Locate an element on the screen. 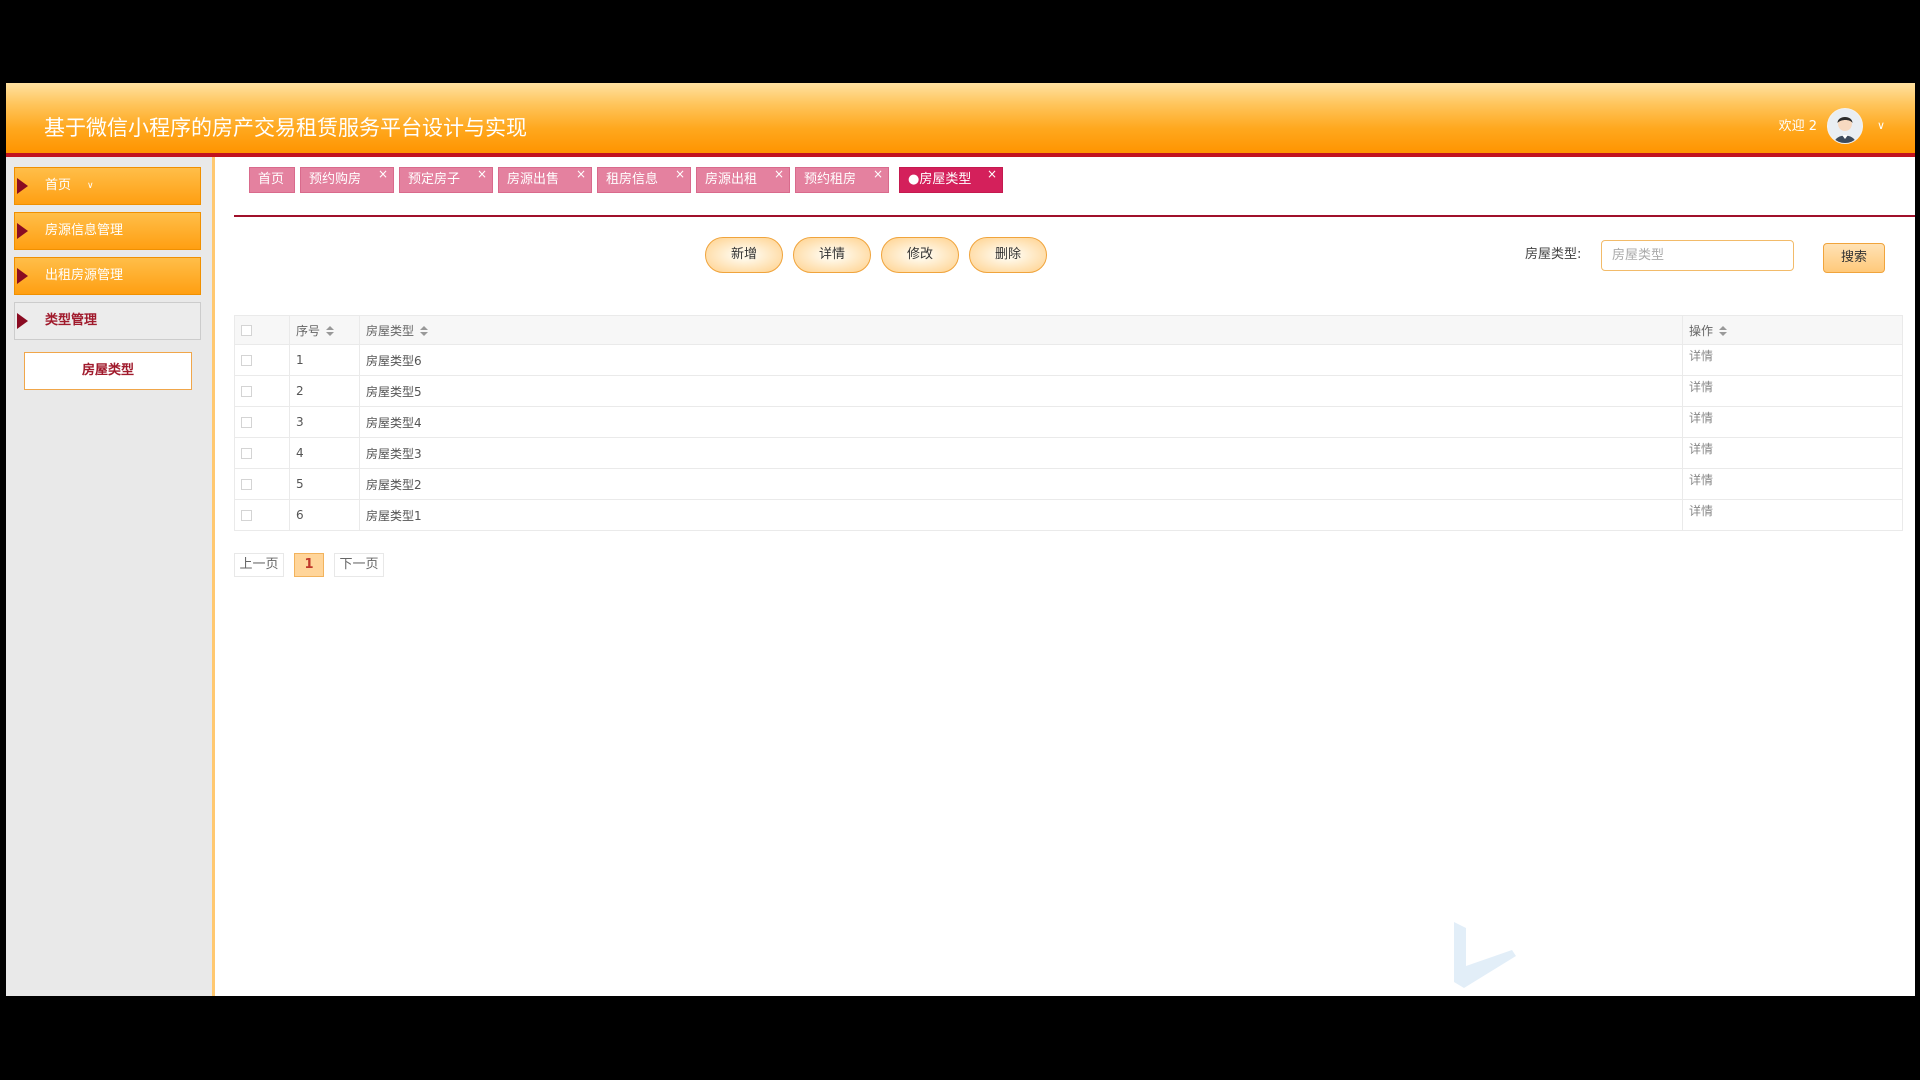  avatar-graphic is located at coordinates (1845, 126).